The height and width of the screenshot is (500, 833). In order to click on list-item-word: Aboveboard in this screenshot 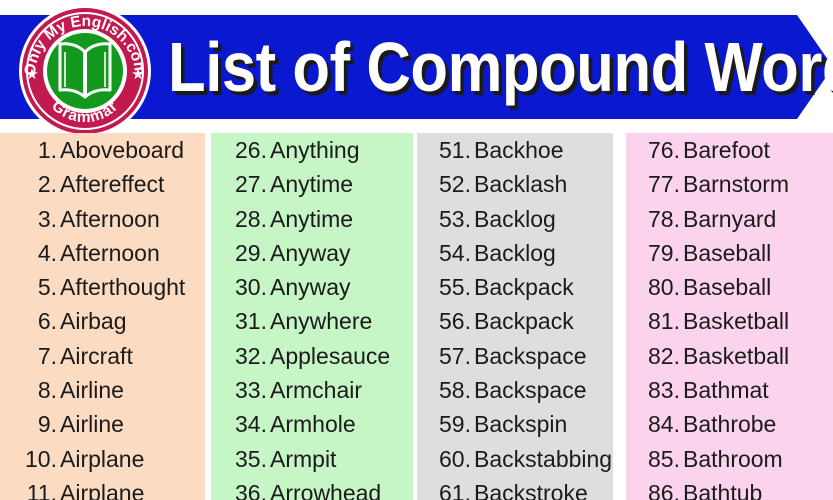, I will do `click(122, 150)`.